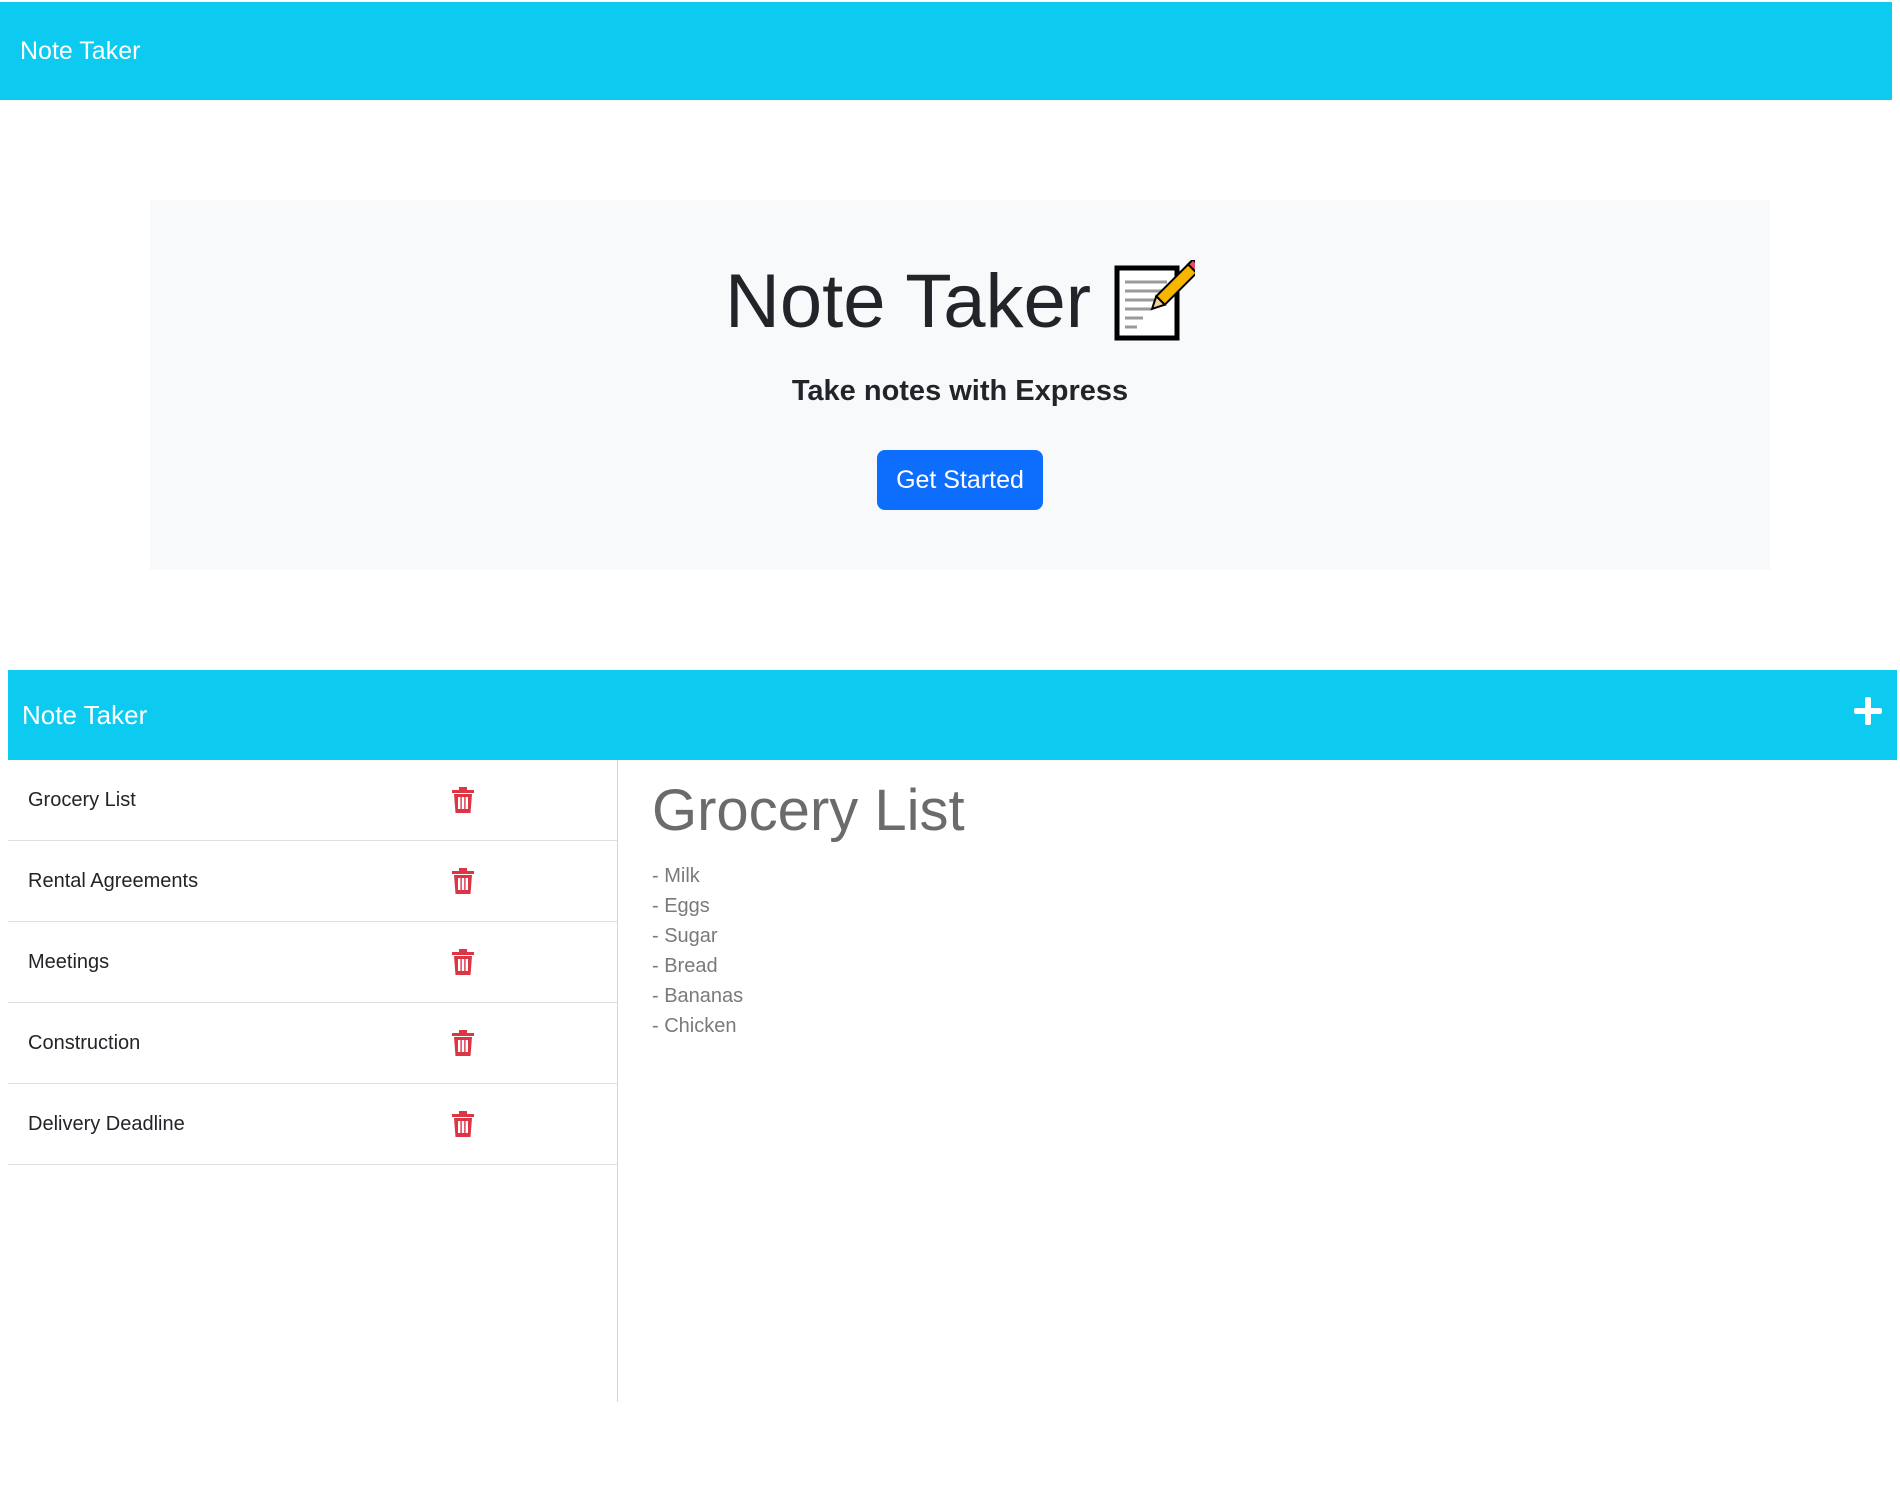  What do you see at coordinates (312, 1043) in the screenshot?
I see `note-list-item: Construction` at bounding box center [312, 1043].